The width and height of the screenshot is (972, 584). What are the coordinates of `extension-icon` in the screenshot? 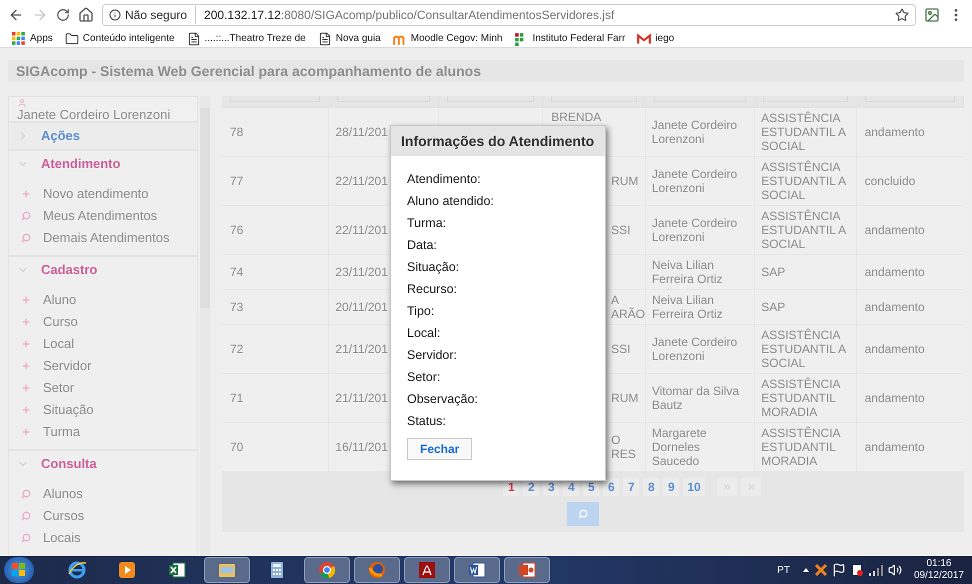 It's located at (932, 15).